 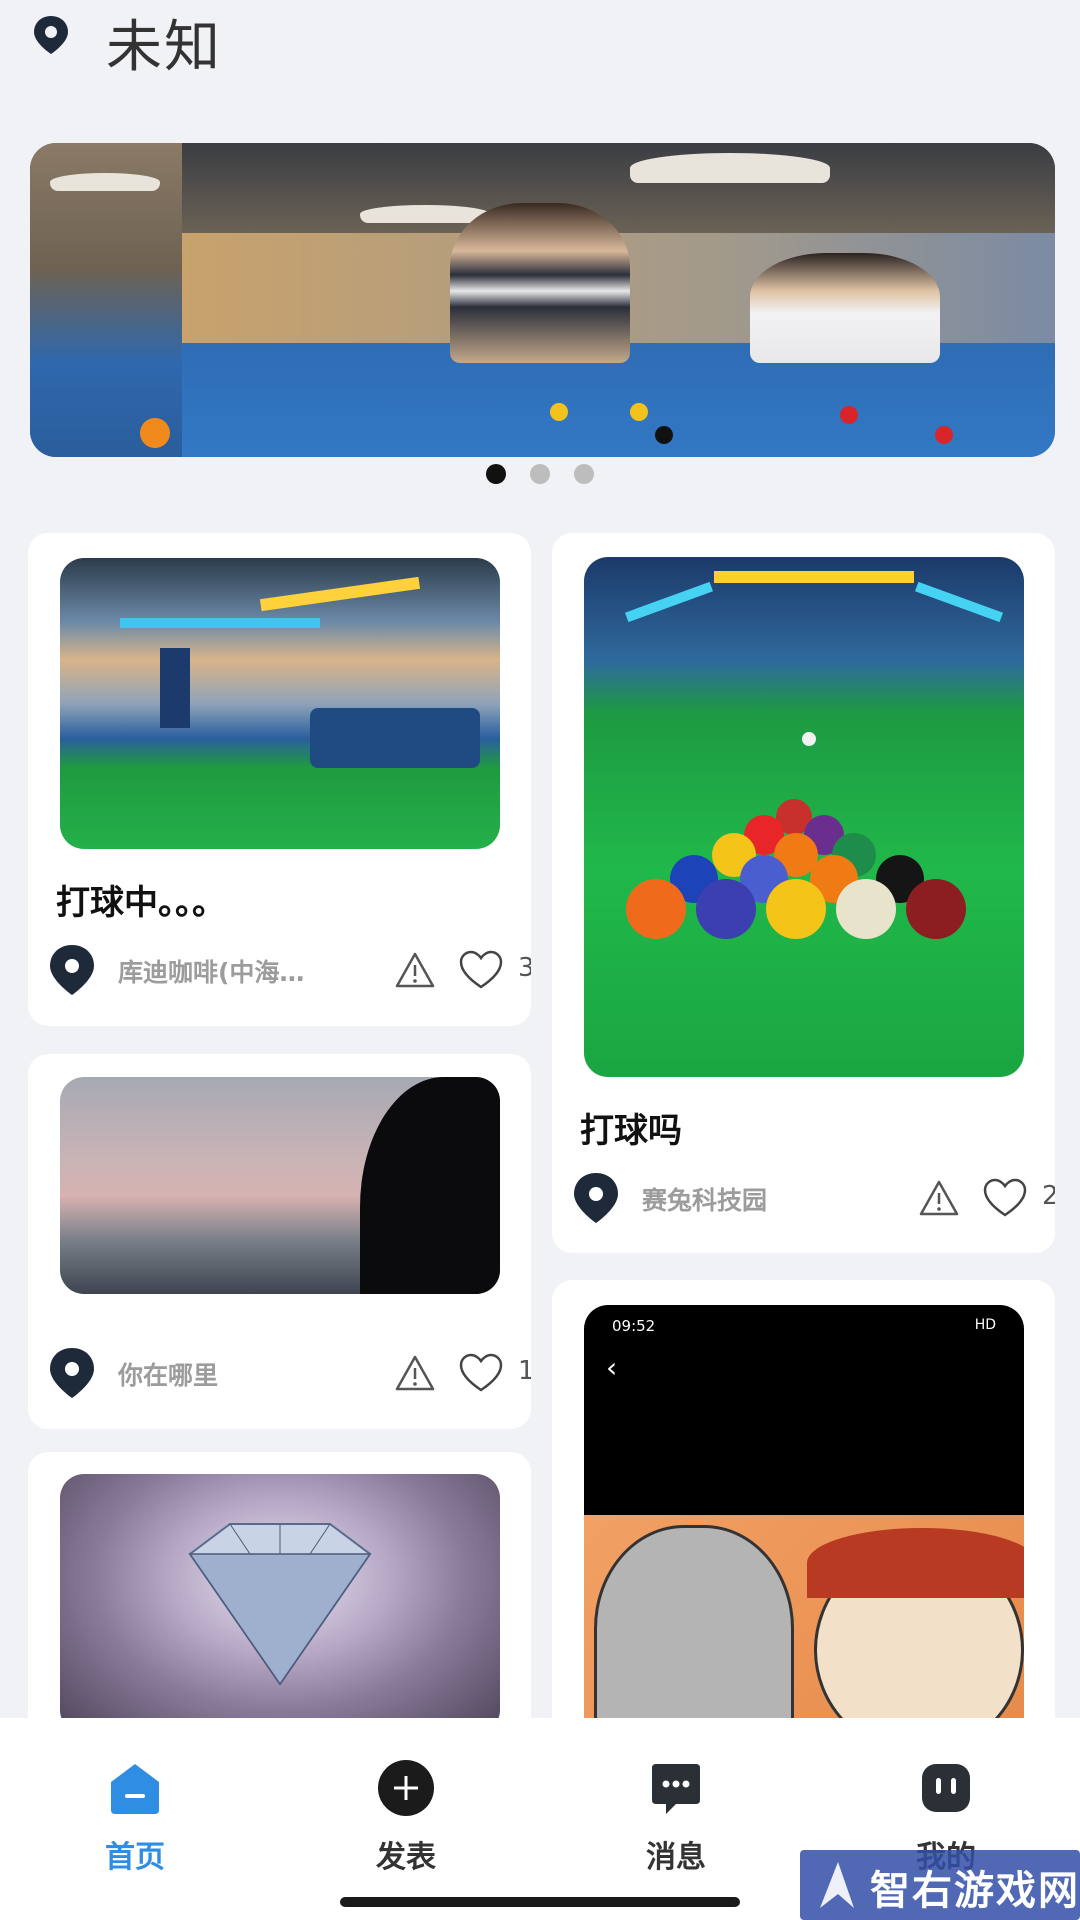 I want to click on post-card: 你在哪里 1, so click(x=279, y=1241).